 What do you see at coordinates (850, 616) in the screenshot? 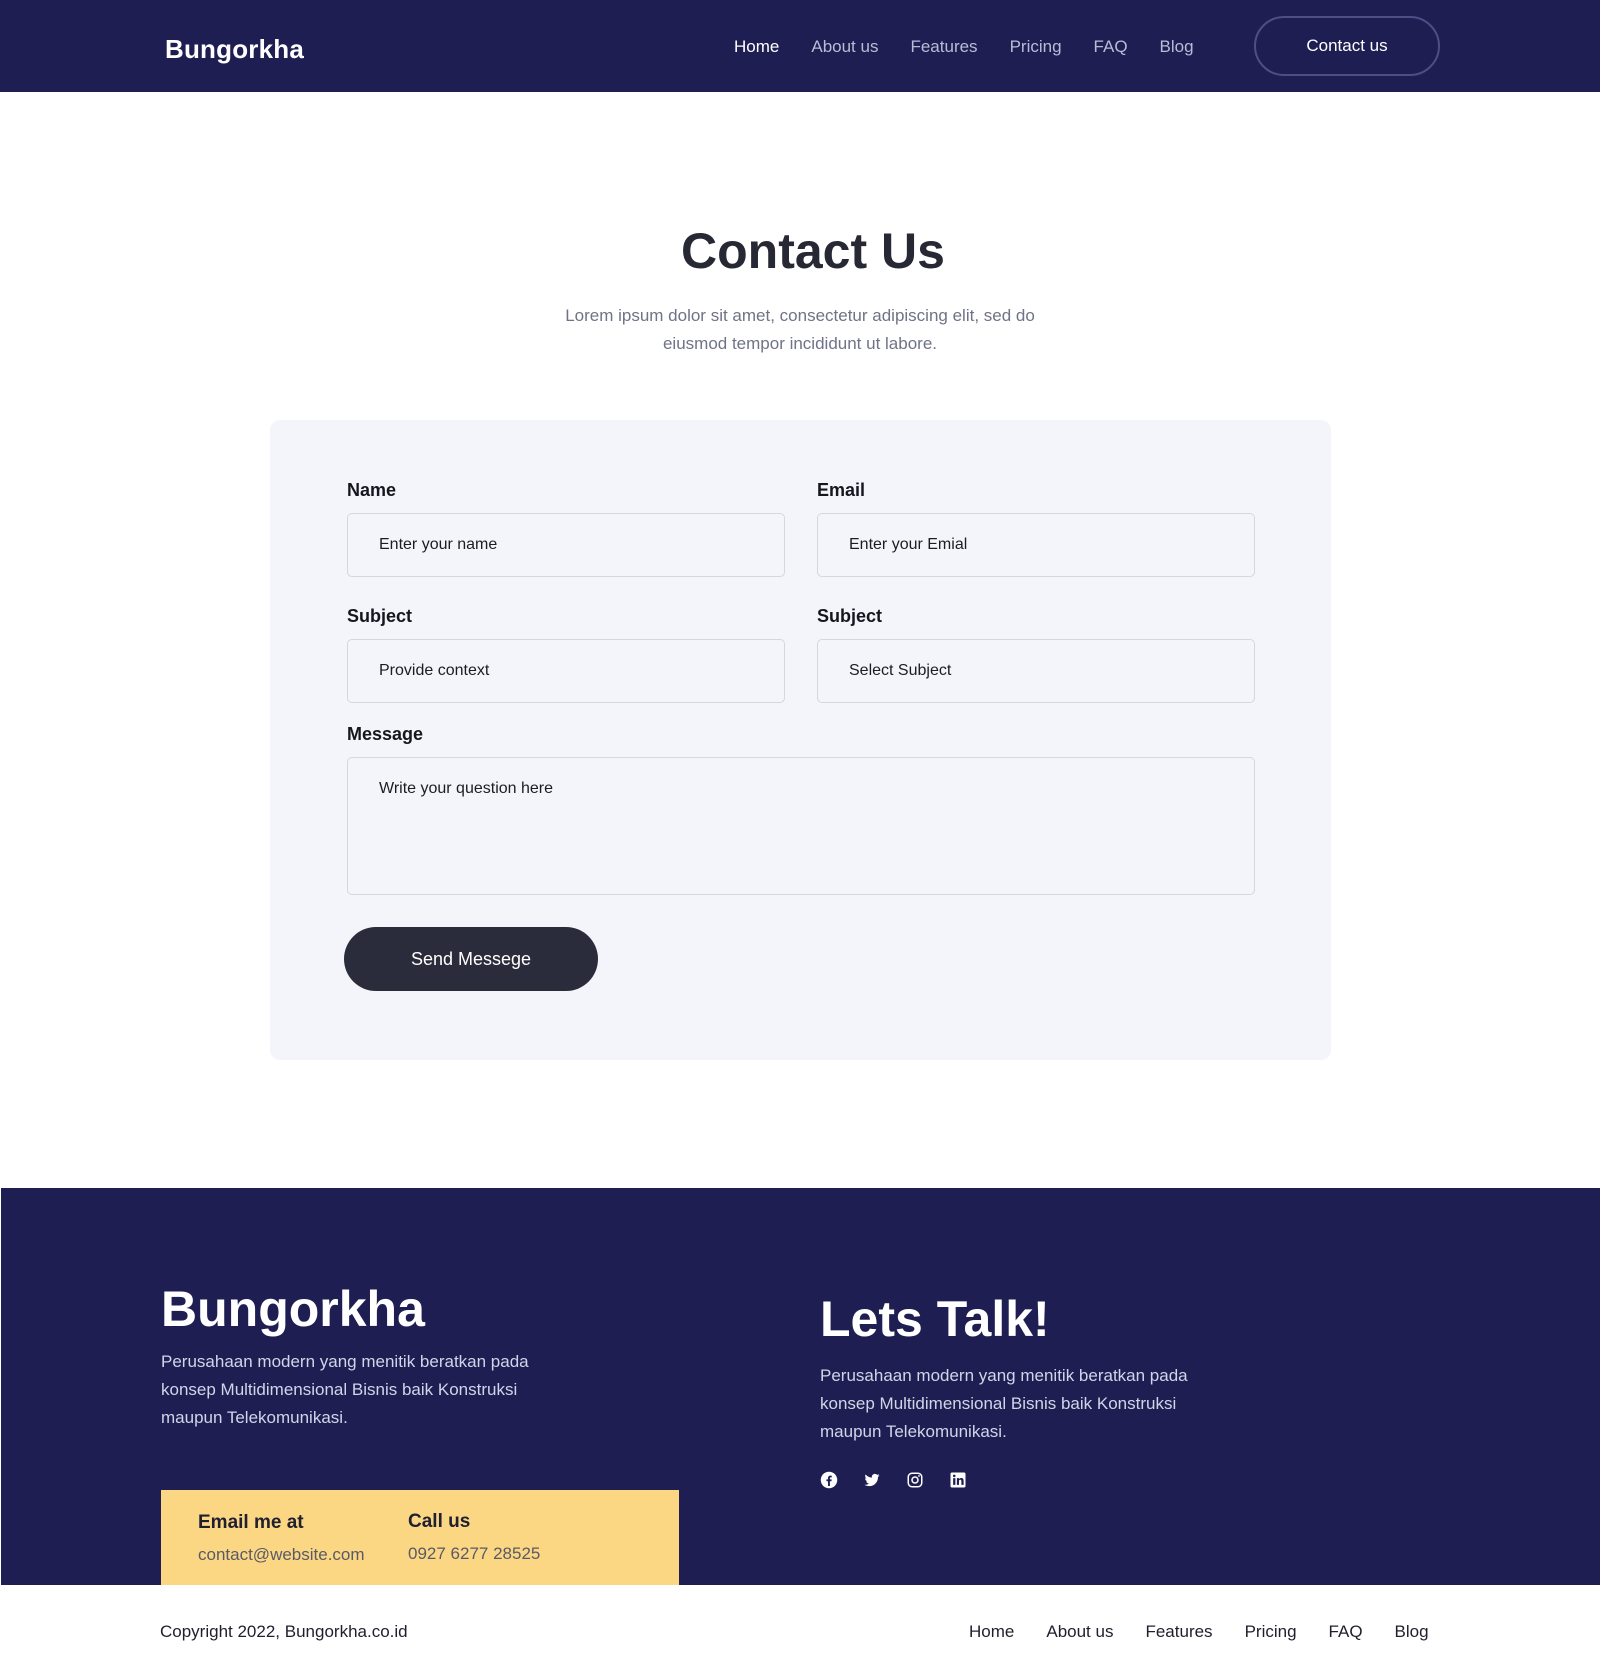
I see `subject-select-label: Subject` at bounding box center [850, 616].